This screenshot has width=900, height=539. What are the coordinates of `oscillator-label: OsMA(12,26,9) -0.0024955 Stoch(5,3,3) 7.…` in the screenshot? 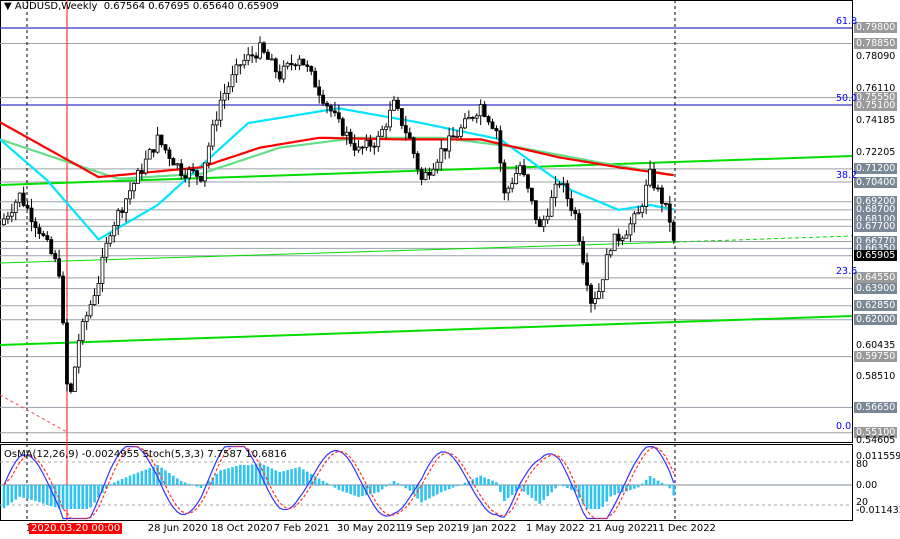 It's located at (145, 454).